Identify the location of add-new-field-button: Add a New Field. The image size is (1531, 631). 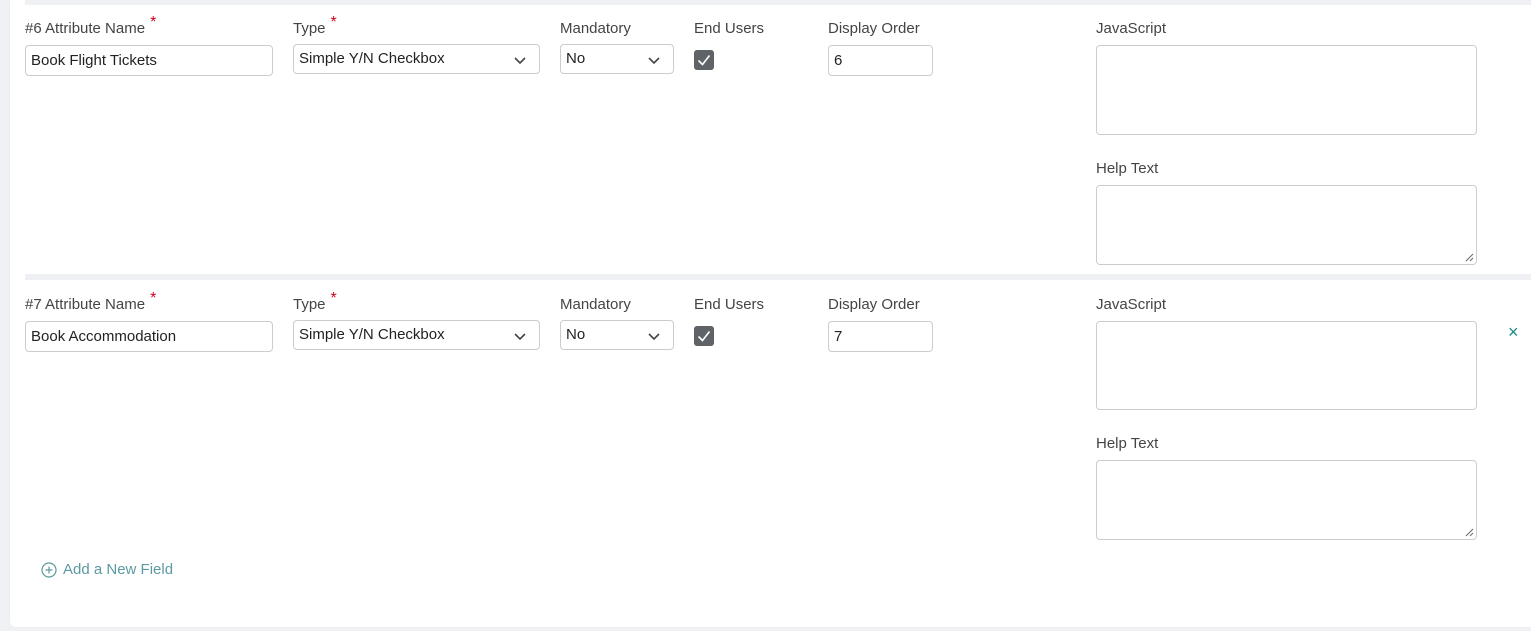
(107, 569).